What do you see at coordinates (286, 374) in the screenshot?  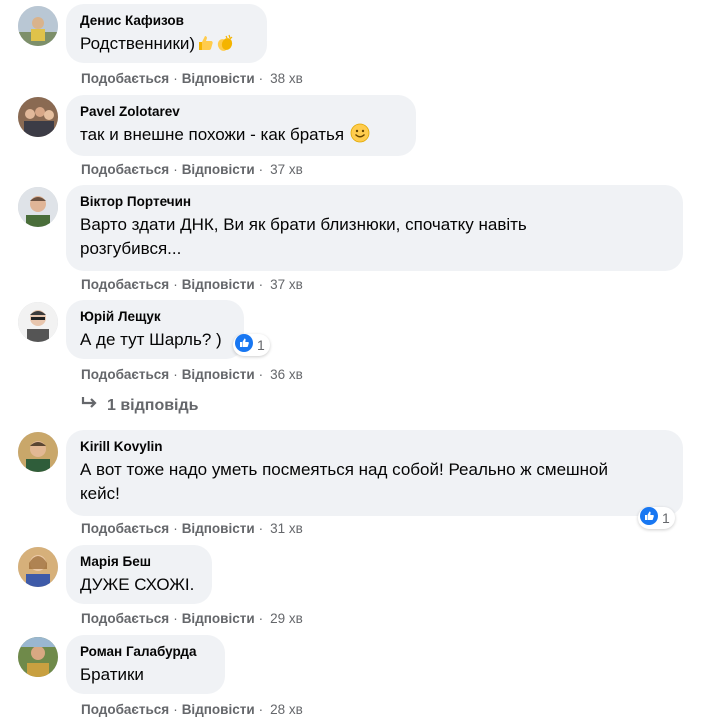 I see `timestamp: 36 хв` at bounding box center [286, 374].